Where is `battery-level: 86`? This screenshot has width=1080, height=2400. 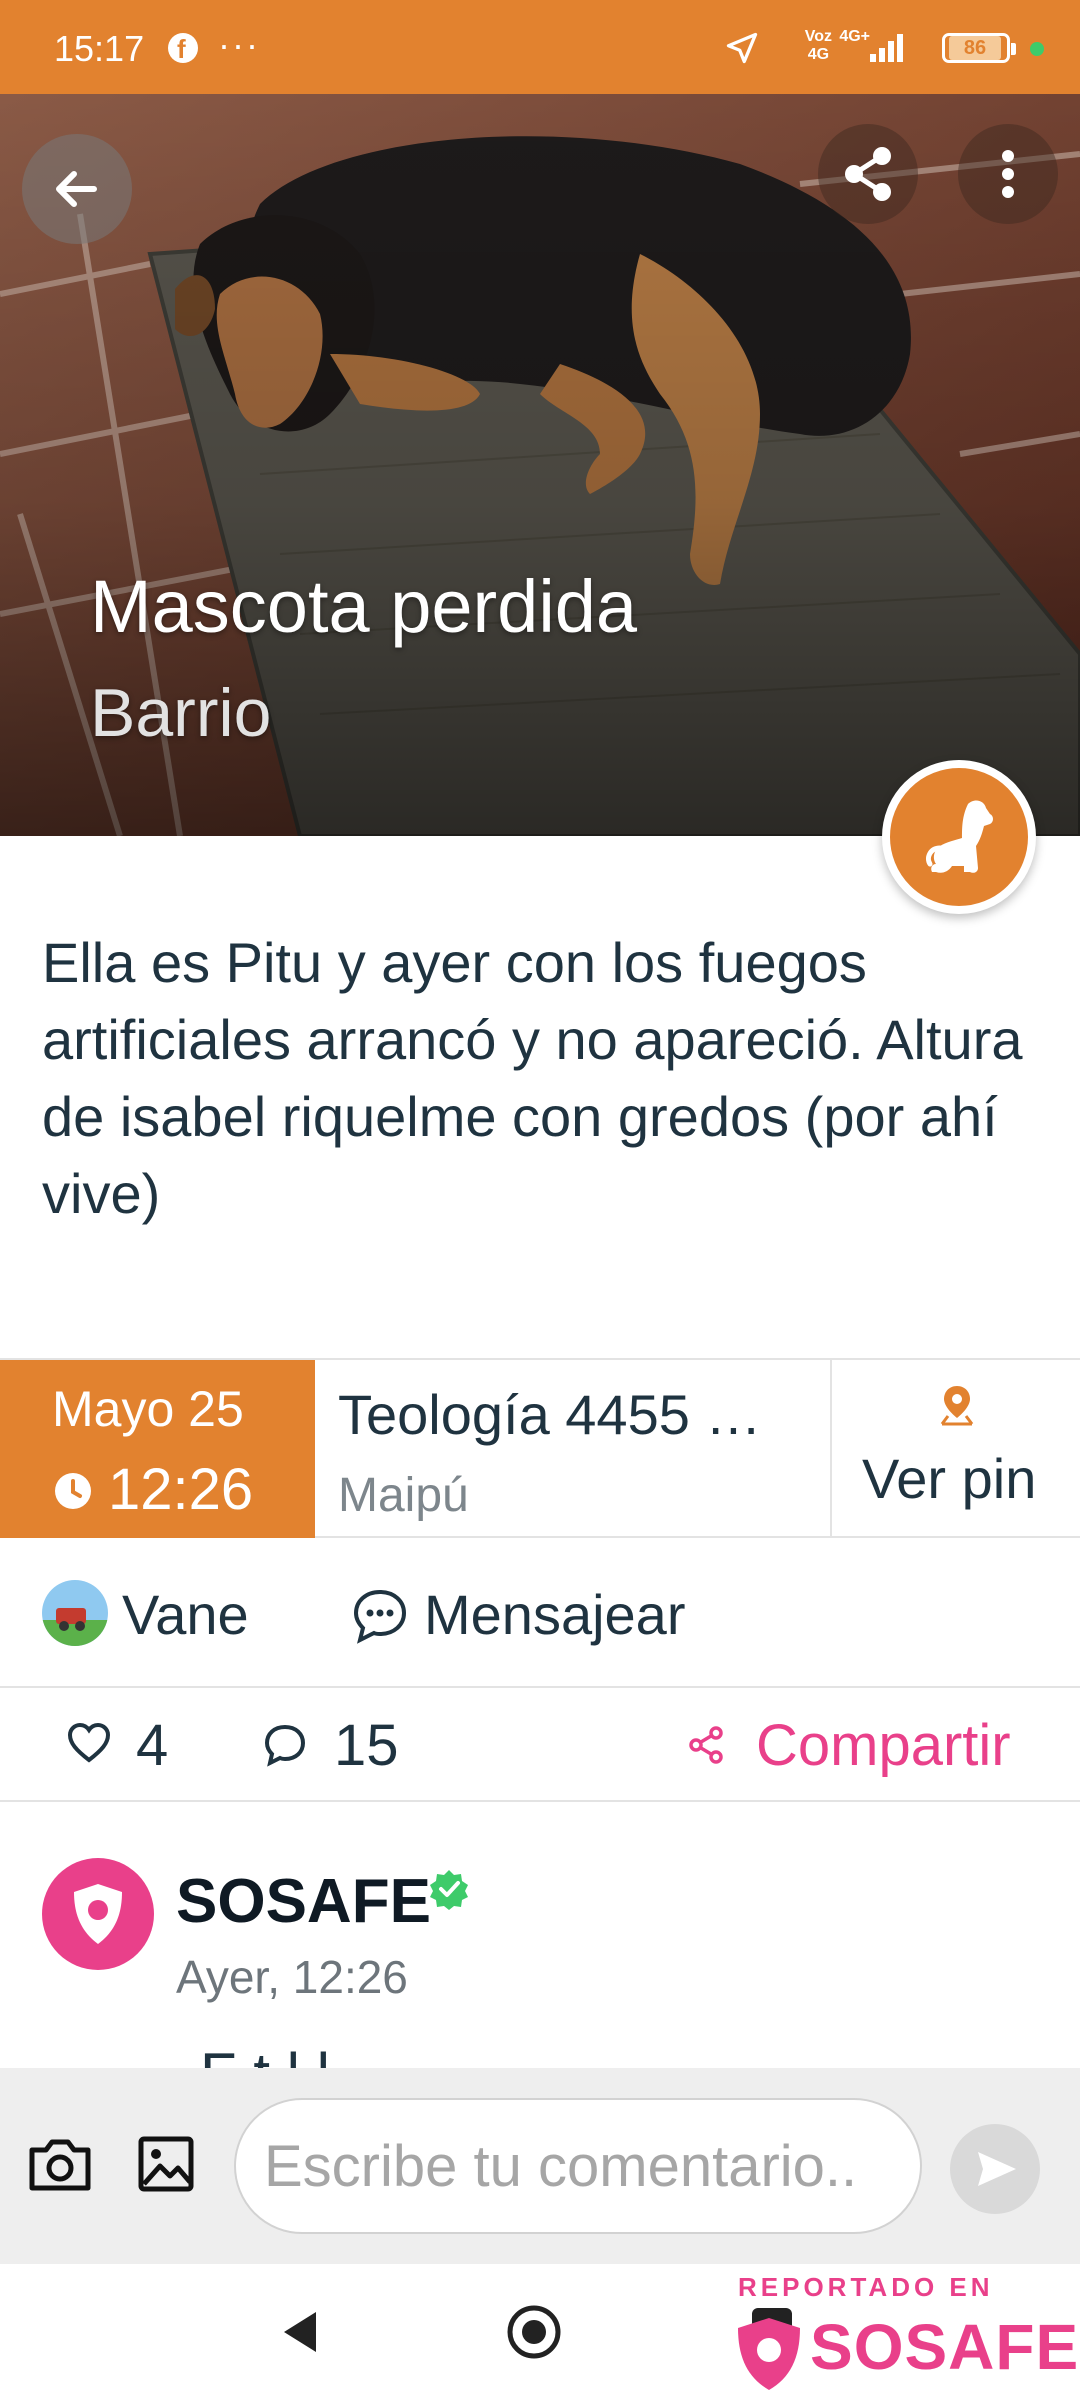 battery-level: 86 is located at coordinates (975, 48).